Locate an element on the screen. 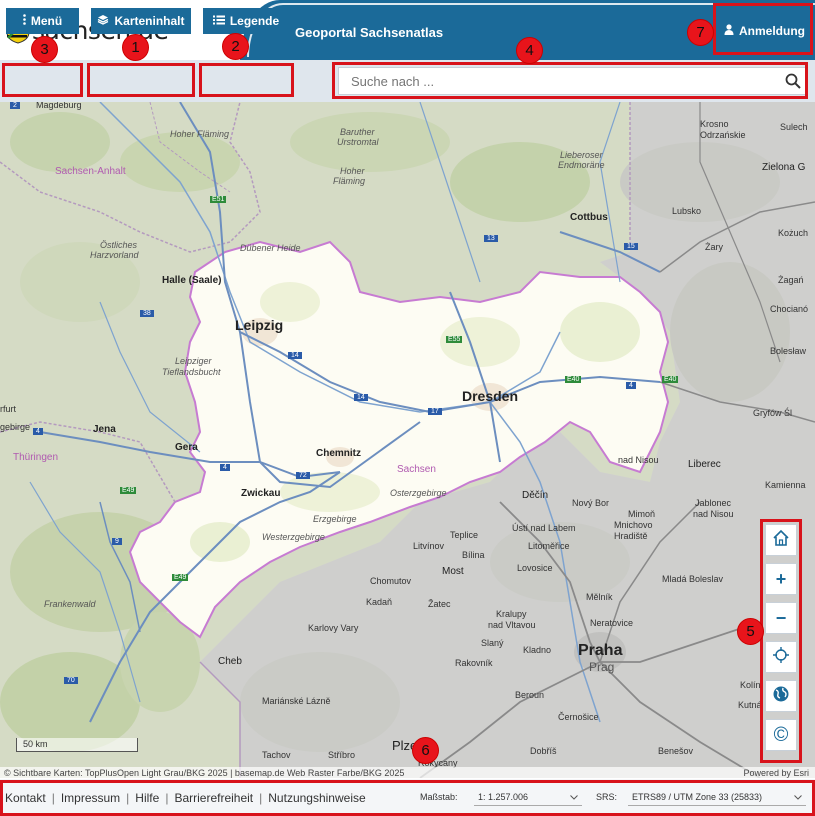  label-baruther: Baruther is located at coordinates (357, 132).